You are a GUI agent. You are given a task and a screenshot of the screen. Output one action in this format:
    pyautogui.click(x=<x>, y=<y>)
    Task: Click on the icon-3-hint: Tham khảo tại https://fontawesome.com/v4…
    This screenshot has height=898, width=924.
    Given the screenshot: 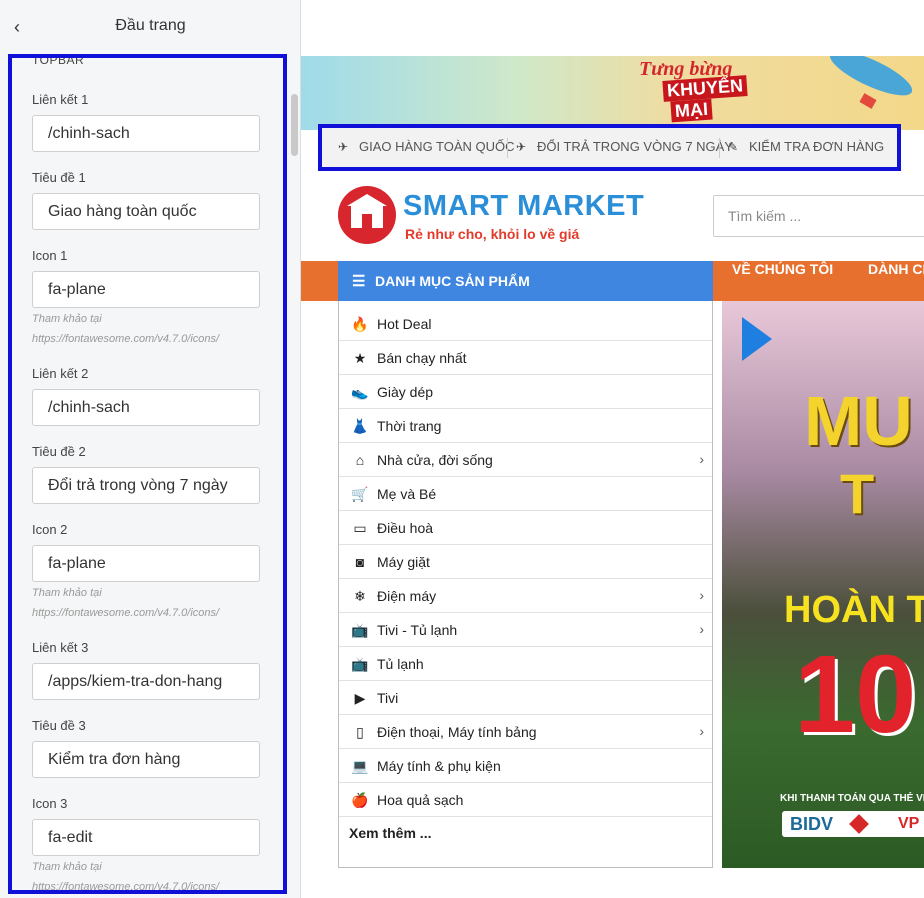 What is the action you would take?
    pyautogui.click(x=125, y=873)
    